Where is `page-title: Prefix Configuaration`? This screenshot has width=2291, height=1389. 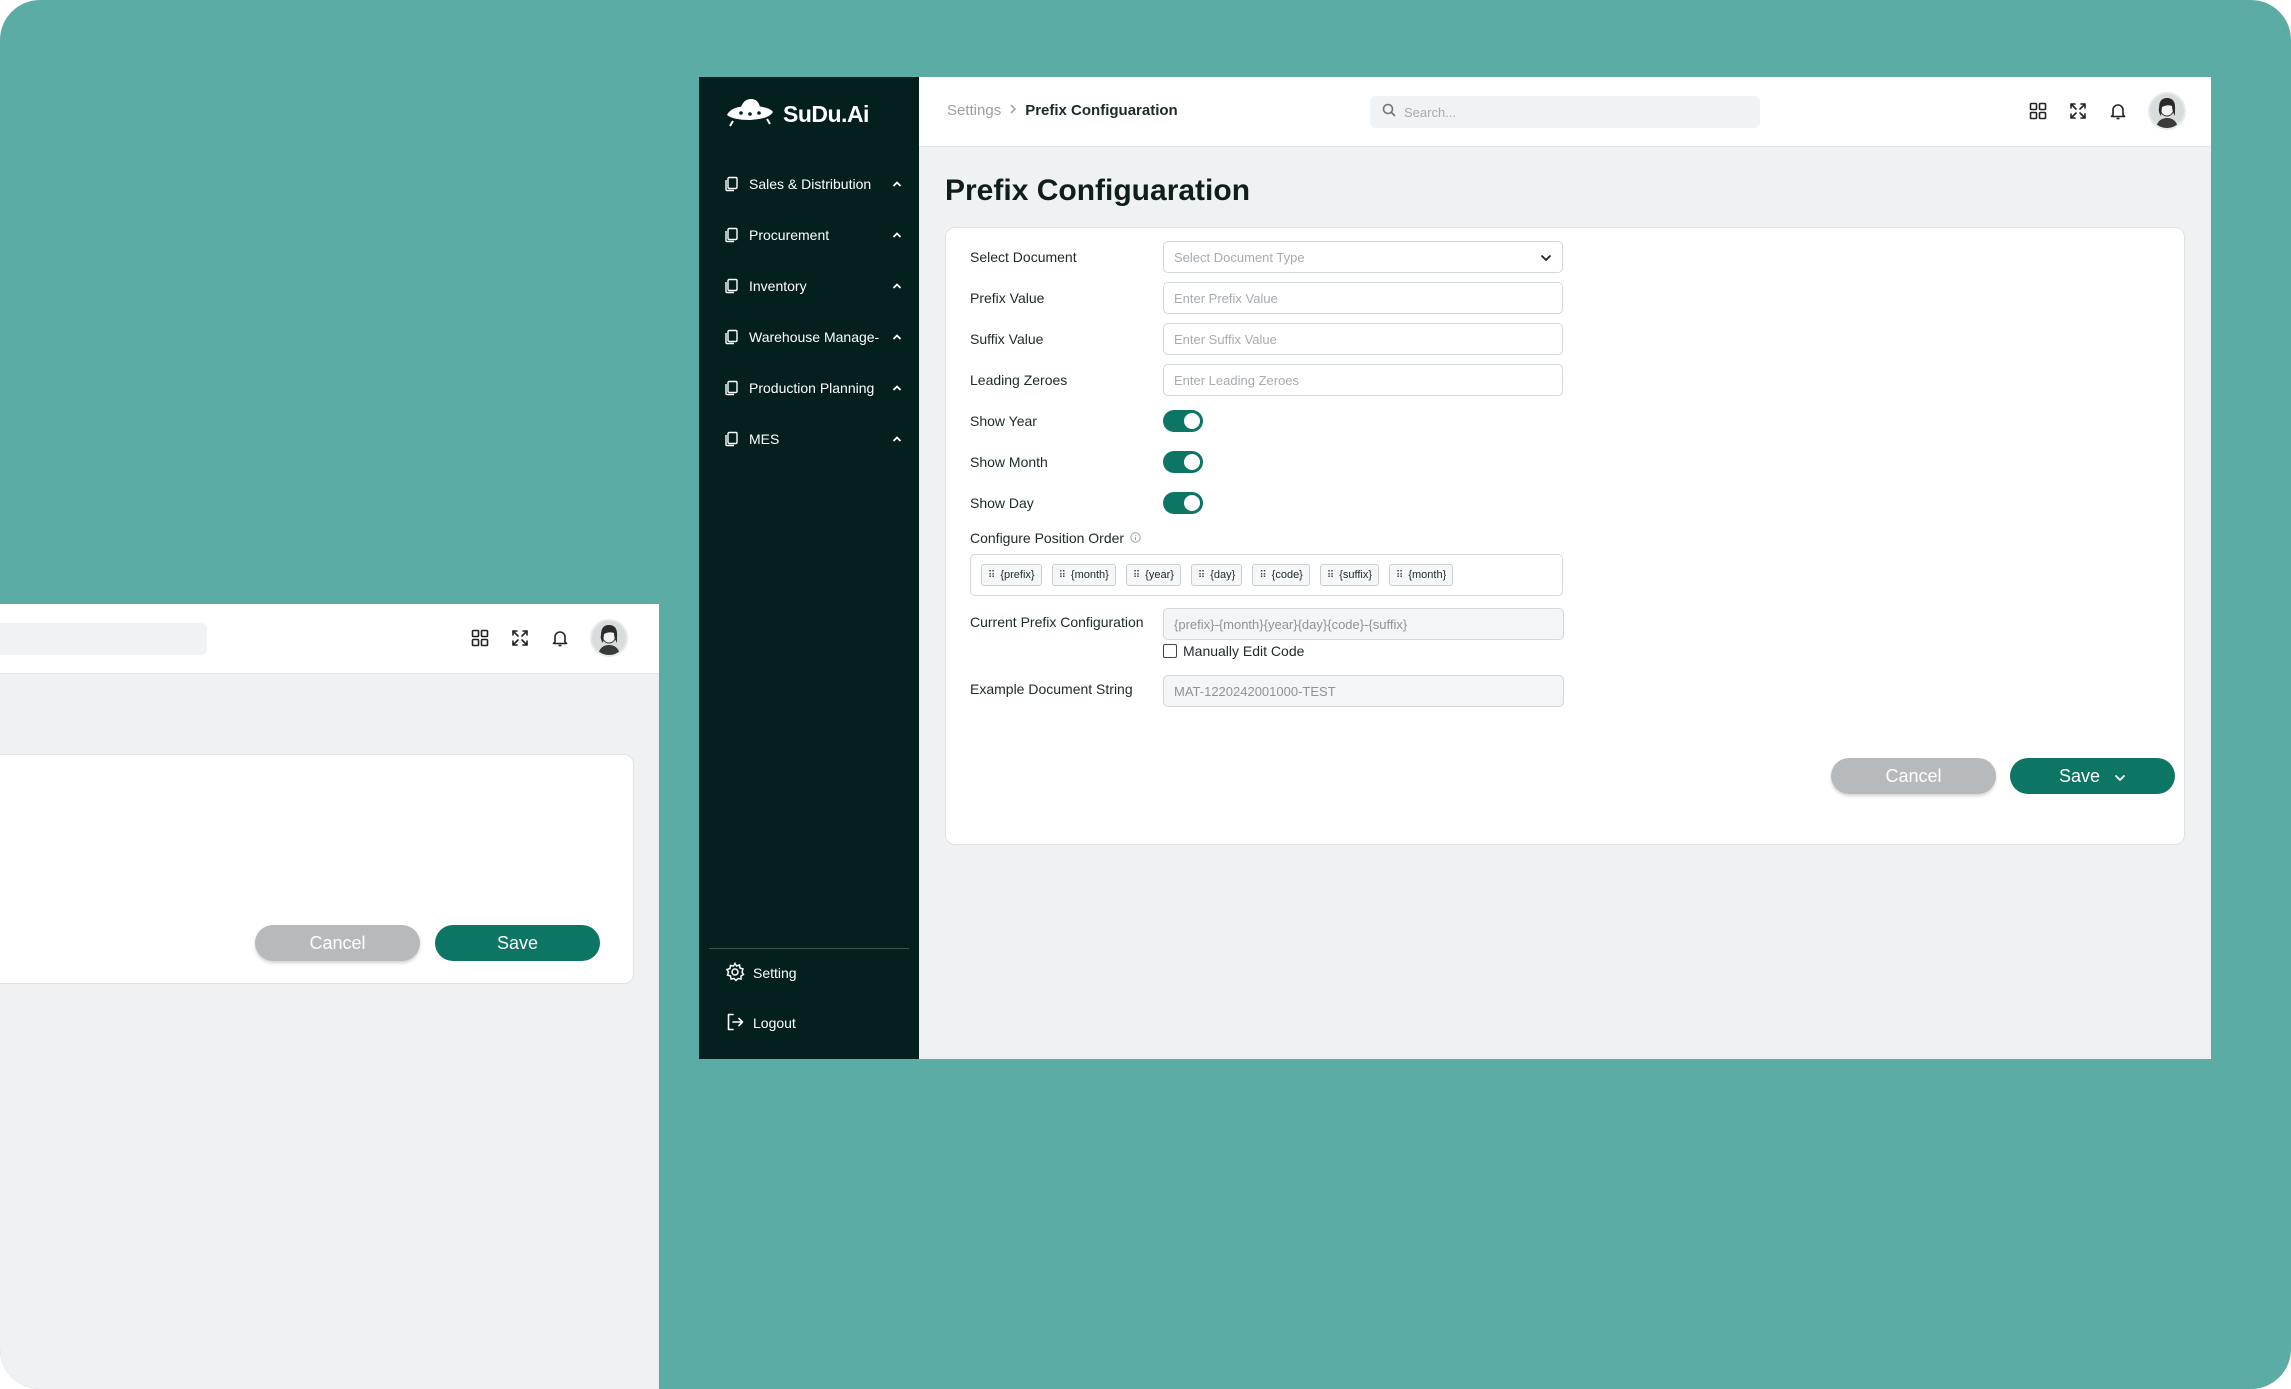
page-title: Prefix Configuaration is located at coordinates (1098, 190).